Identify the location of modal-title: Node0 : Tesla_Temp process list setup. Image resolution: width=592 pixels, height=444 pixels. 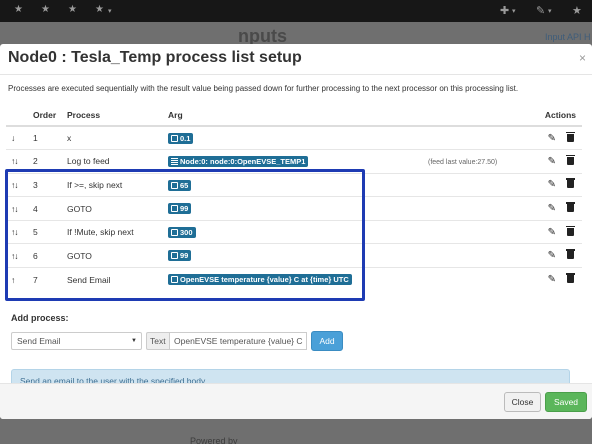
(155, 57).